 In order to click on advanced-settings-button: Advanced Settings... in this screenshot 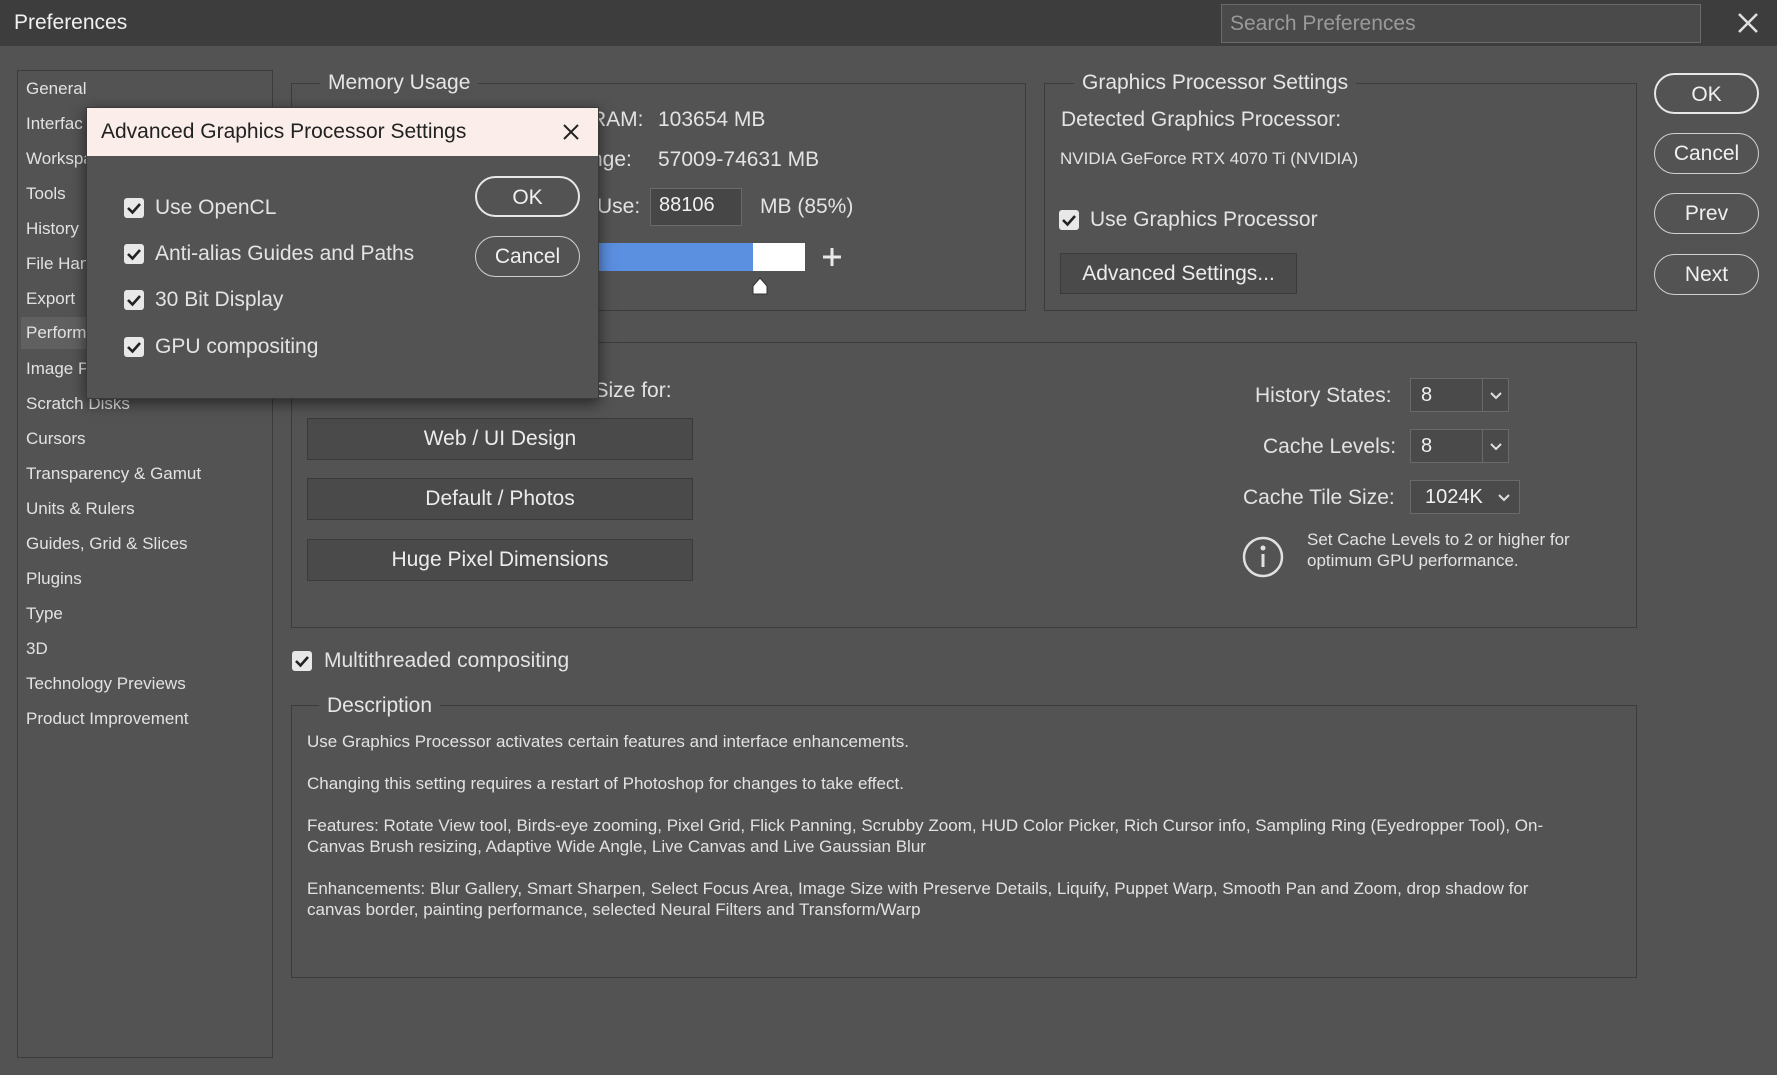, I will do `click(1178, 273)`.